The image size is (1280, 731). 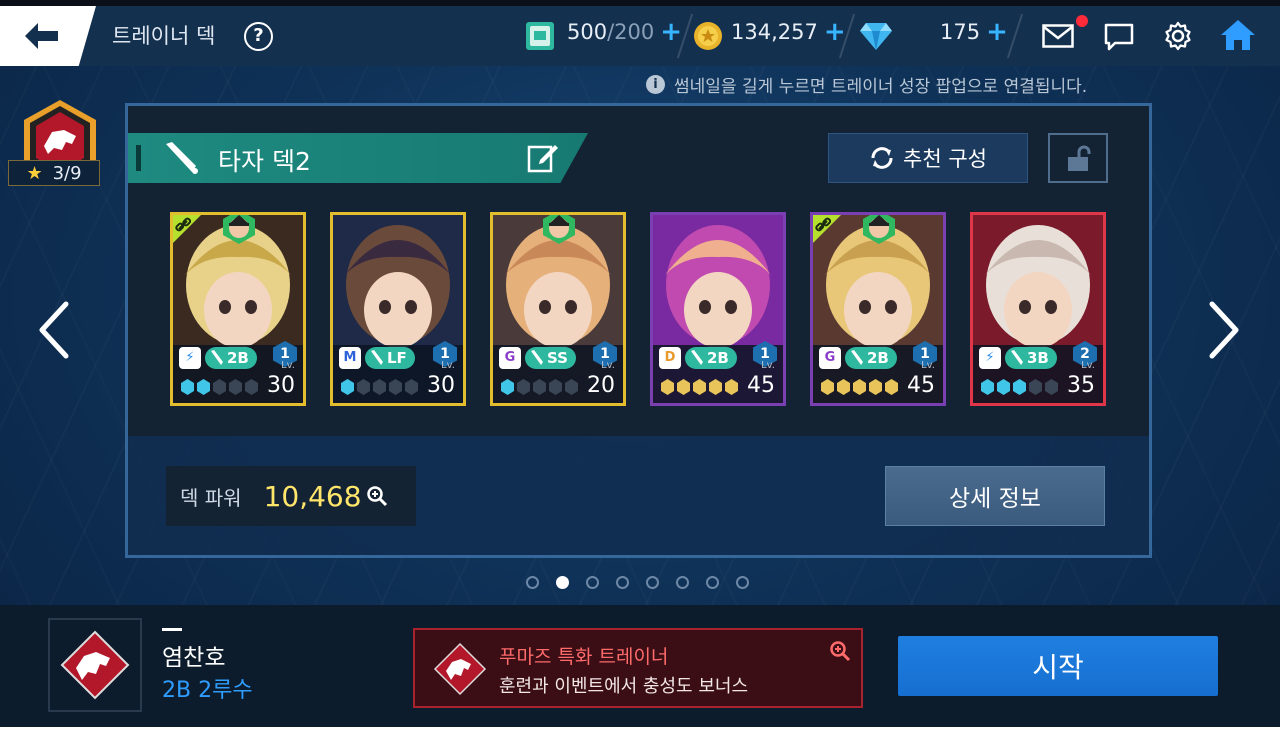 I want to click on deck-power-label: 덱 파워, so click(x=211, y=497).